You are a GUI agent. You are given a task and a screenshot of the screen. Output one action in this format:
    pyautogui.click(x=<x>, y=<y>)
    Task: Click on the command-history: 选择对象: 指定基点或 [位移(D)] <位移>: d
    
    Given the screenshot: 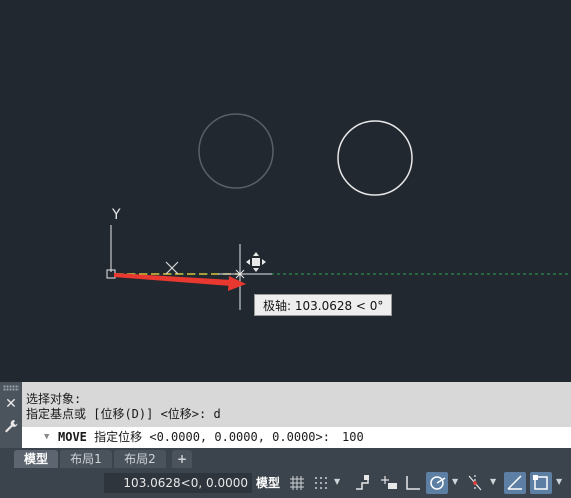 What is the action you would take?
    pyautogui.click(x=296, y=407)
    